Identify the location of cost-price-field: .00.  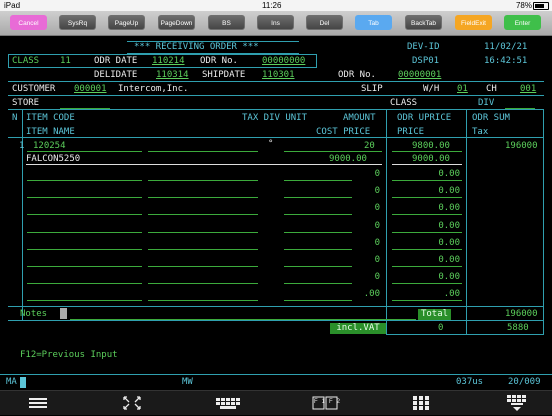
(372, 294).